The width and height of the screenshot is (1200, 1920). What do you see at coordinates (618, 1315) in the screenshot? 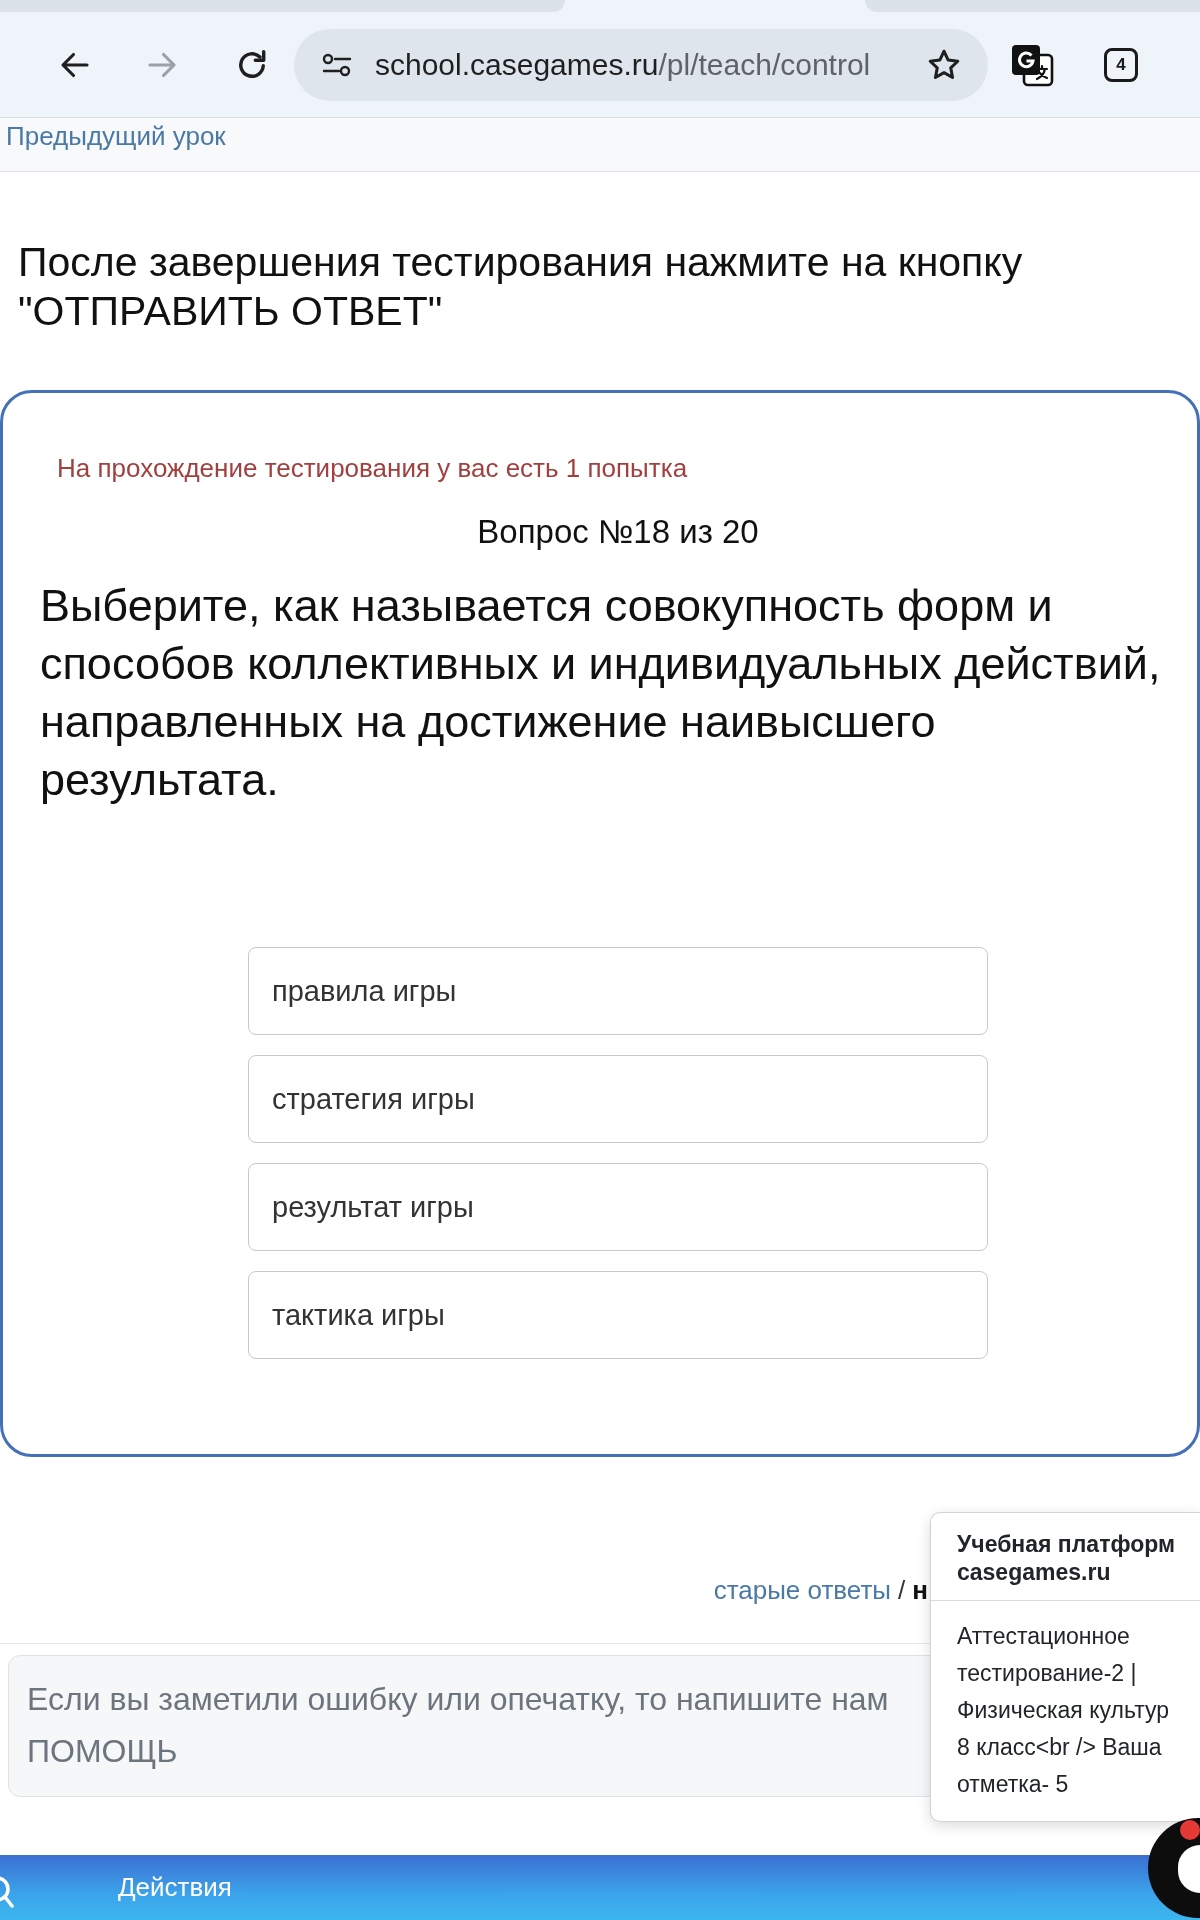
I see `answer-option: тактика игры` at bounding box center [618, 1315].